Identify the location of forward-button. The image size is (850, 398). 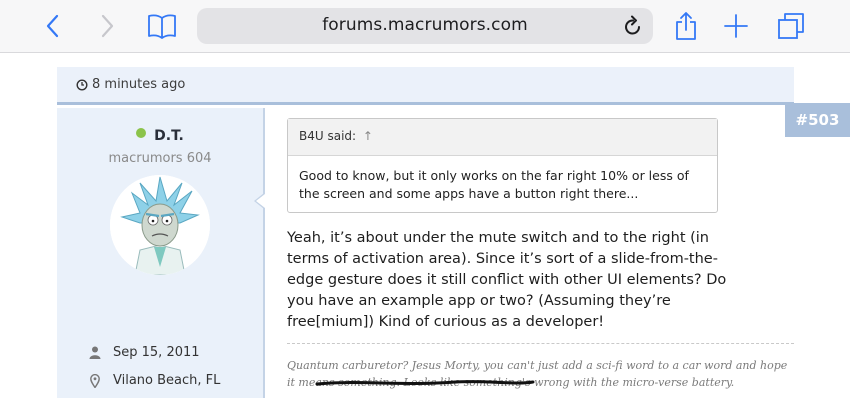
(108, 26).